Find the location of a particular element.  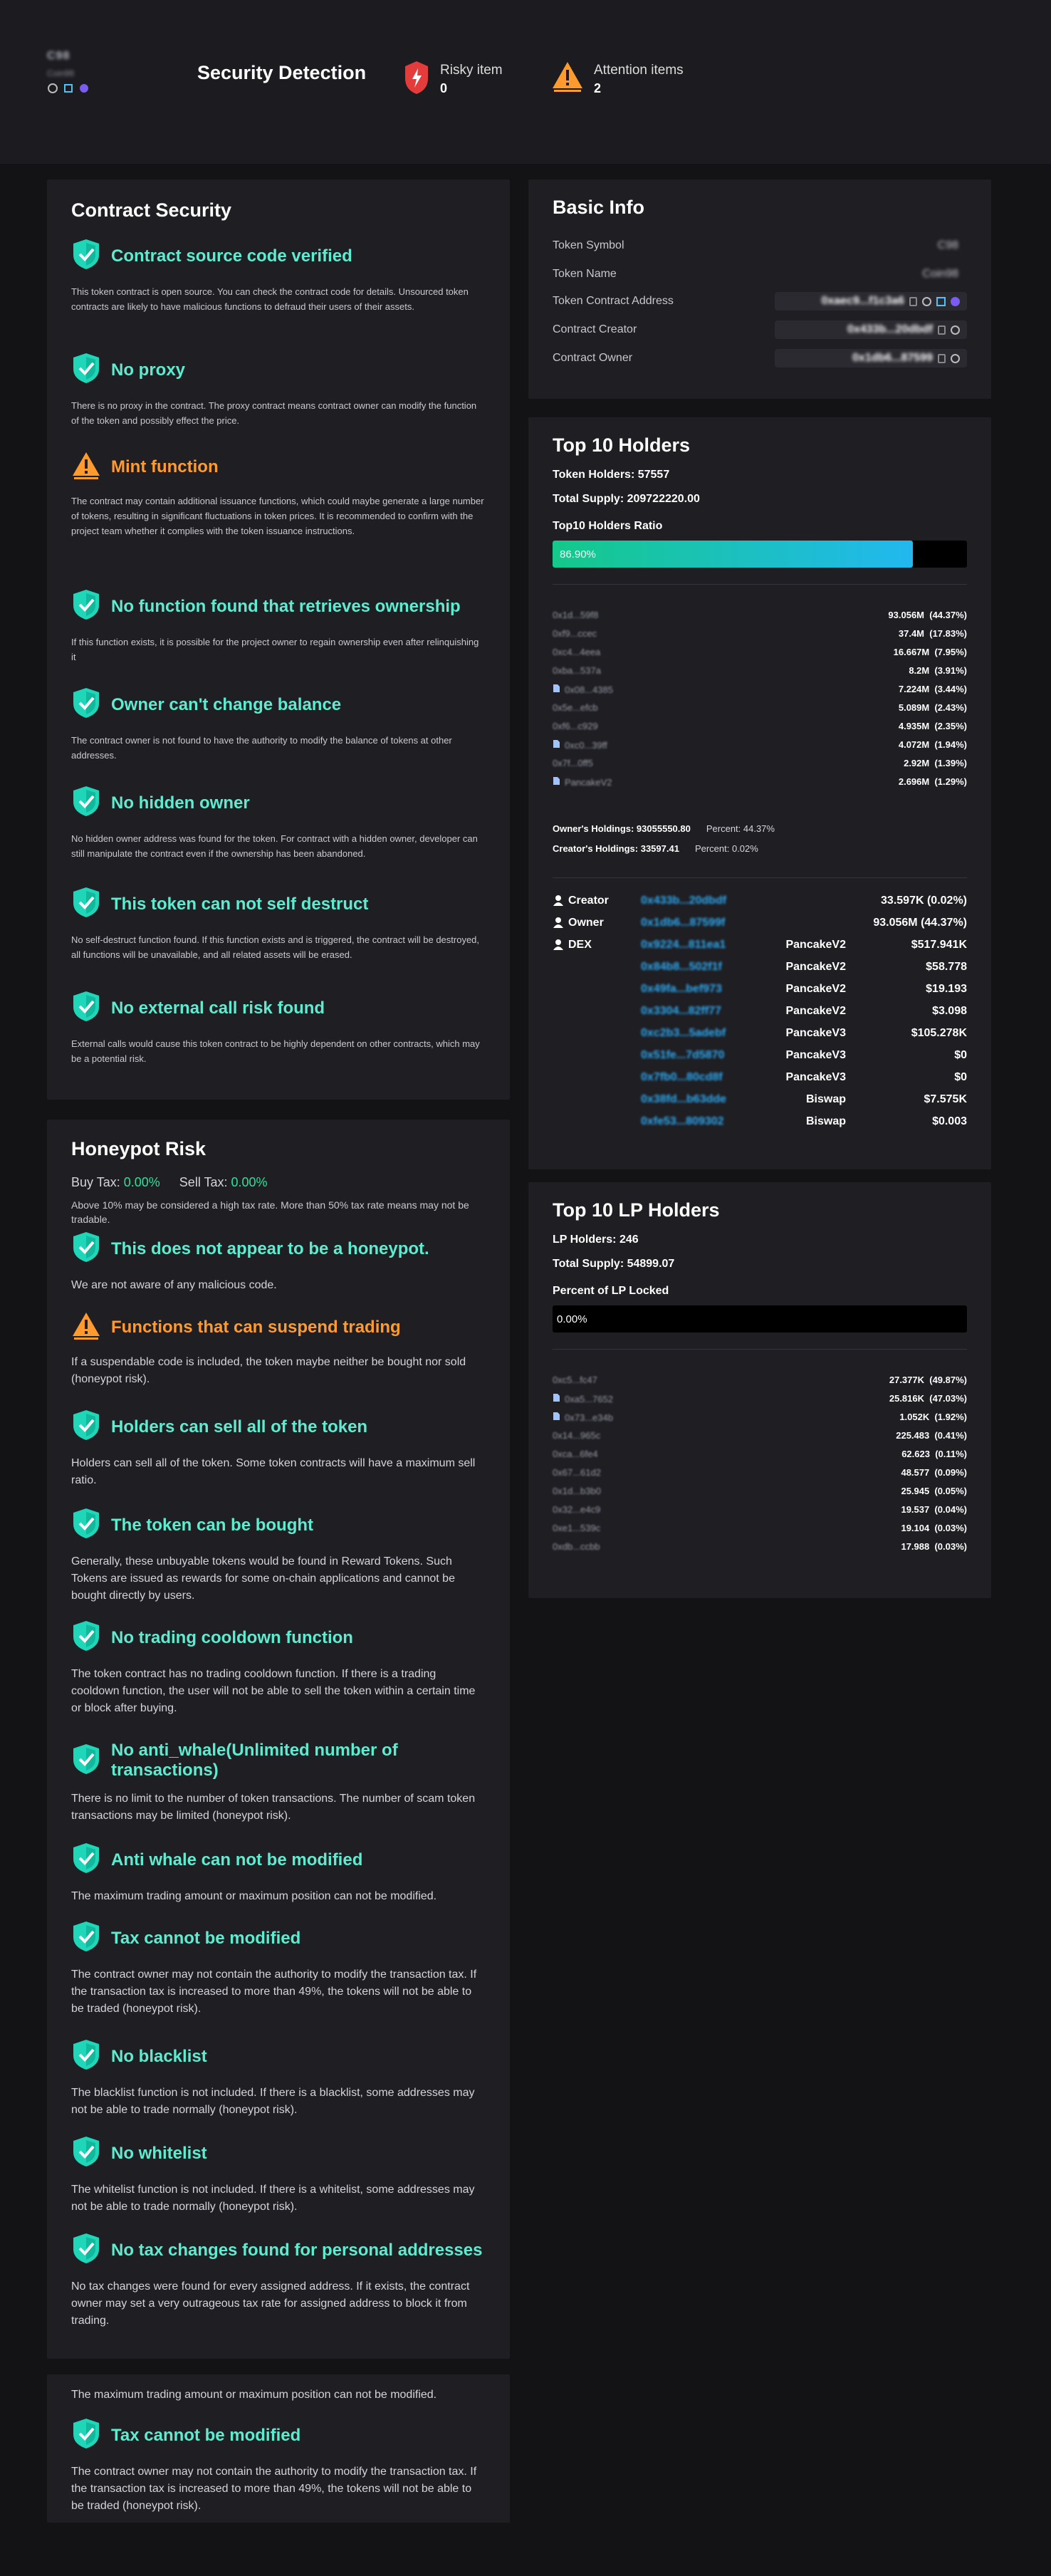

holder-row: 0xf9...ccec 37.4M (17.83%) is located at coordinates (760, 633).